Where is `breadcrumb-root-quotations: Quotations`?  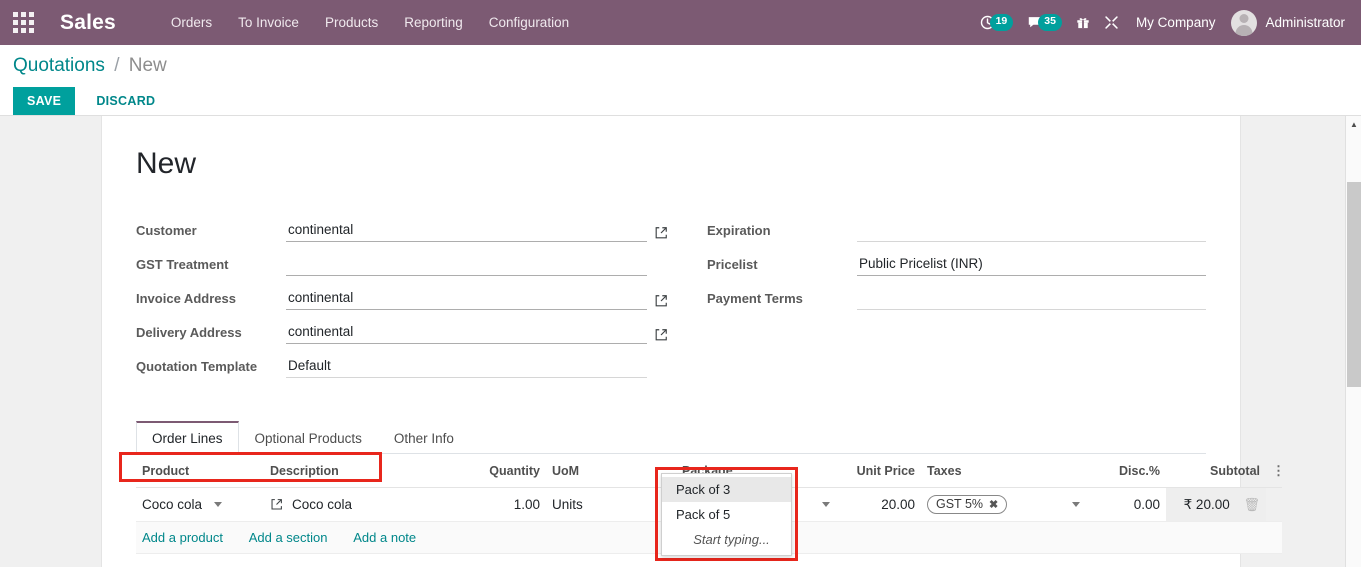
breadcrumb-root-quotations: Quotations is located at coordinates (59, 65).